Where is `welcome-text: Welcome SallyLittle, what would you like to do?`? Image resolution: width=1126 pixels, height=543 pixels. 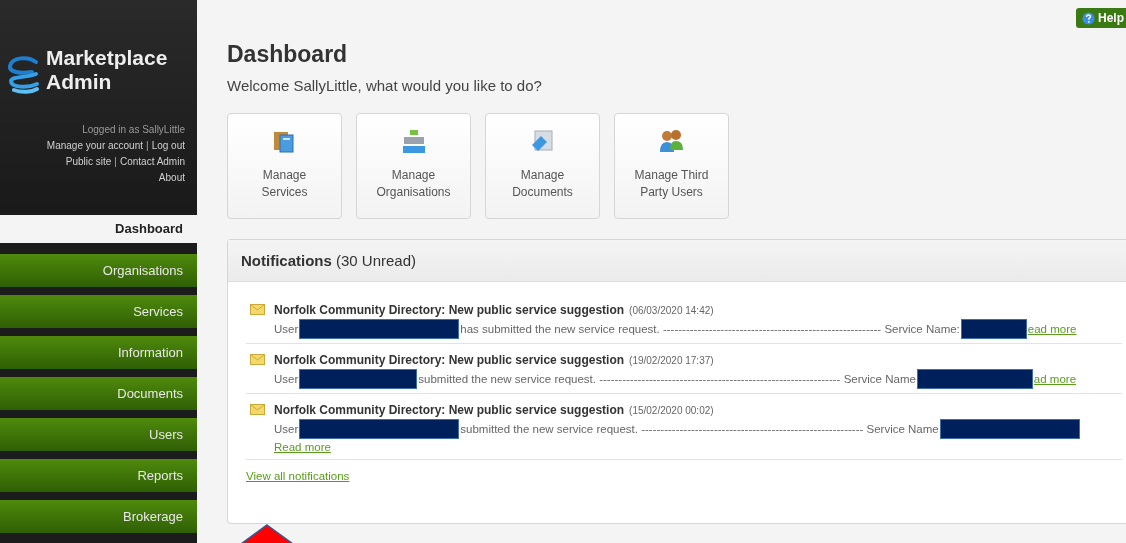
welcome-text: Welcome SallyLittle, what would you like to do? is located at coordinates (385, 85).